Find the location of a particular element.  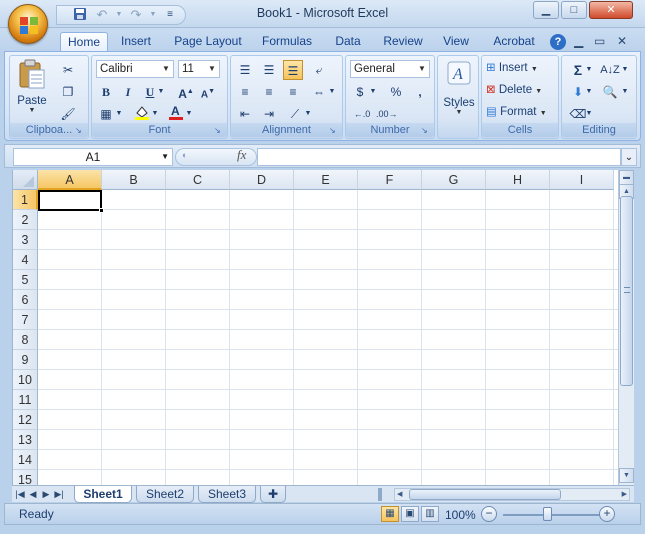

page-break-preview-icon: ▥ is located at coordinates (430, 514).